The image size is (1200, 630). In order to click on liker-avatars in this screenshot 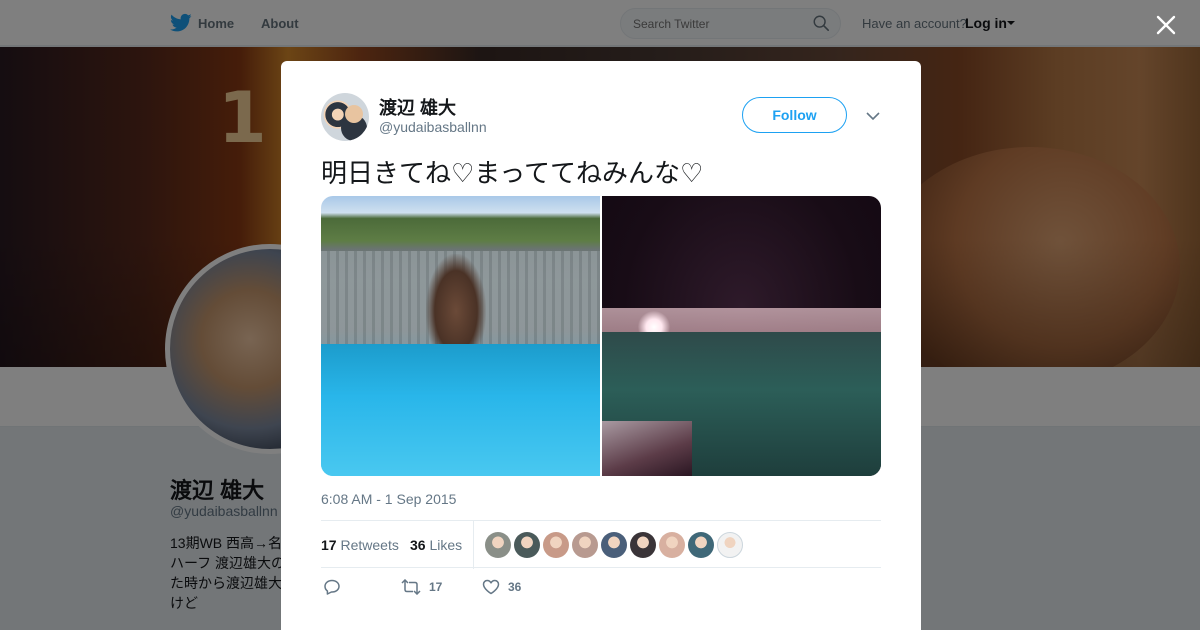, I will do `click(614, 545)`.